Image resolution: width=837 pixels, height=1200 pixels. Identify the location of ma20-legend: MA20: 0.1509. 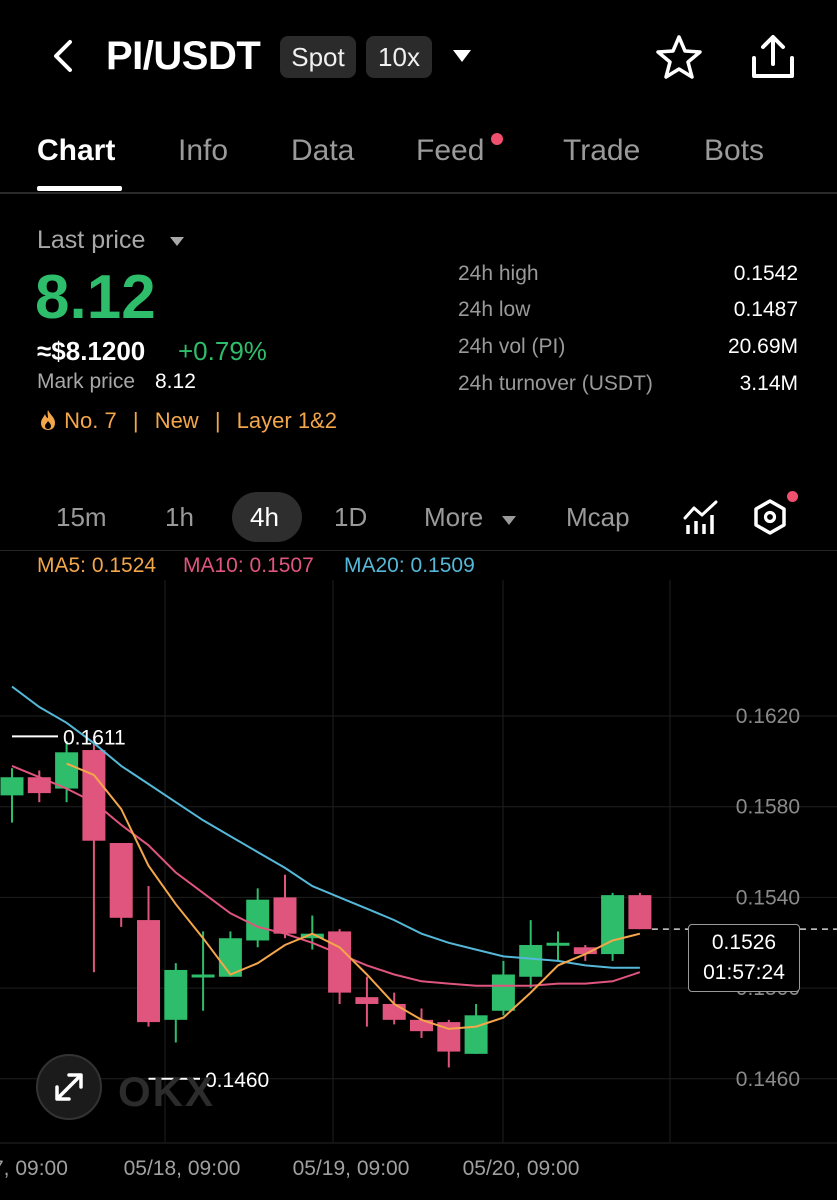
(409, 565).